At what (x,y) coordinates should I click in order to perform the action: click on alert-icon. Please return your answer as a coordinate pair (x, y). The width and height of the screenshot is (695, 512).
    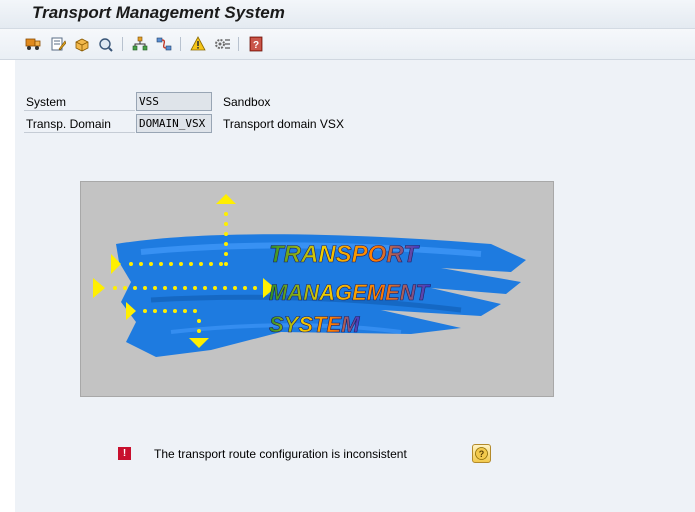
    Looking at the image, I should click on (197, 43).